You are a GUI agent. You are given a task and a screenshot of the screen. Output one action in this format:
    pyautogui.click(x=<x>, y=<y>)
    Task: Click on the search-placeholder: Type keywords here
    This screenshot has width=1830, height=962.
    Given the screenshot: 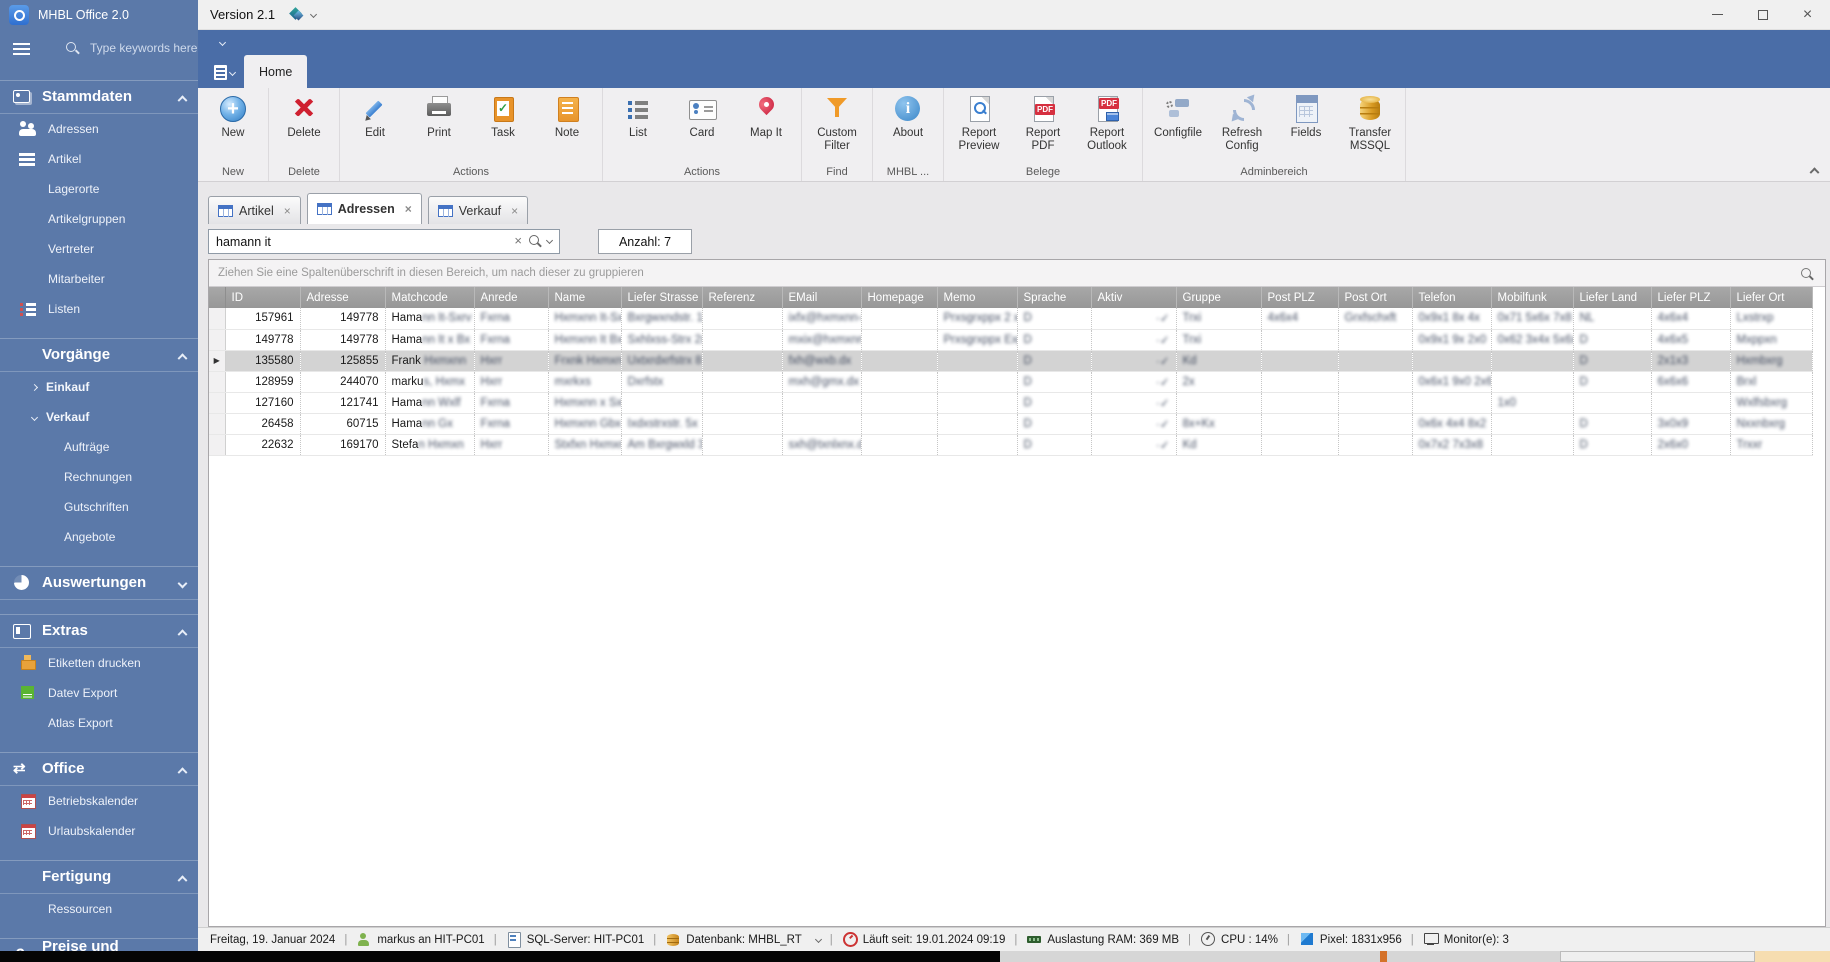 What is the action you would take?
    pyautogui.click(x=143, y=48)
    